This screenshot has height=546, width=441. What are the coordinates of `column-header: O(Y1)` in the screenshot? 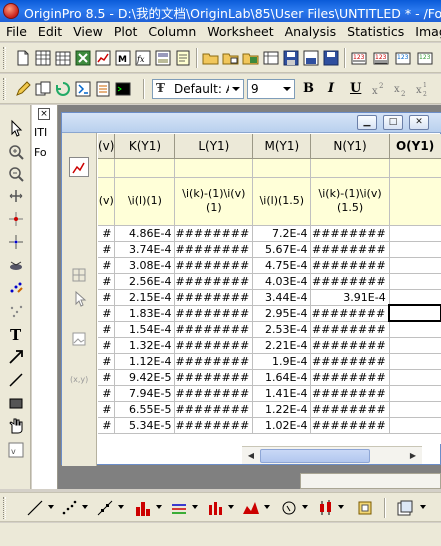 It's located at (415, 146).